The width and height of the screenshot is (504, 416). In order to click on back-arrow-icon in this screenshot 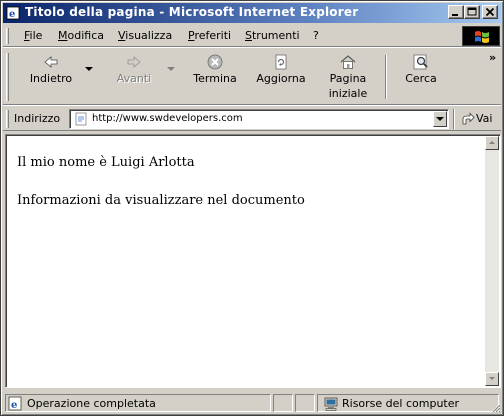, I will do `click(51, 62)`.